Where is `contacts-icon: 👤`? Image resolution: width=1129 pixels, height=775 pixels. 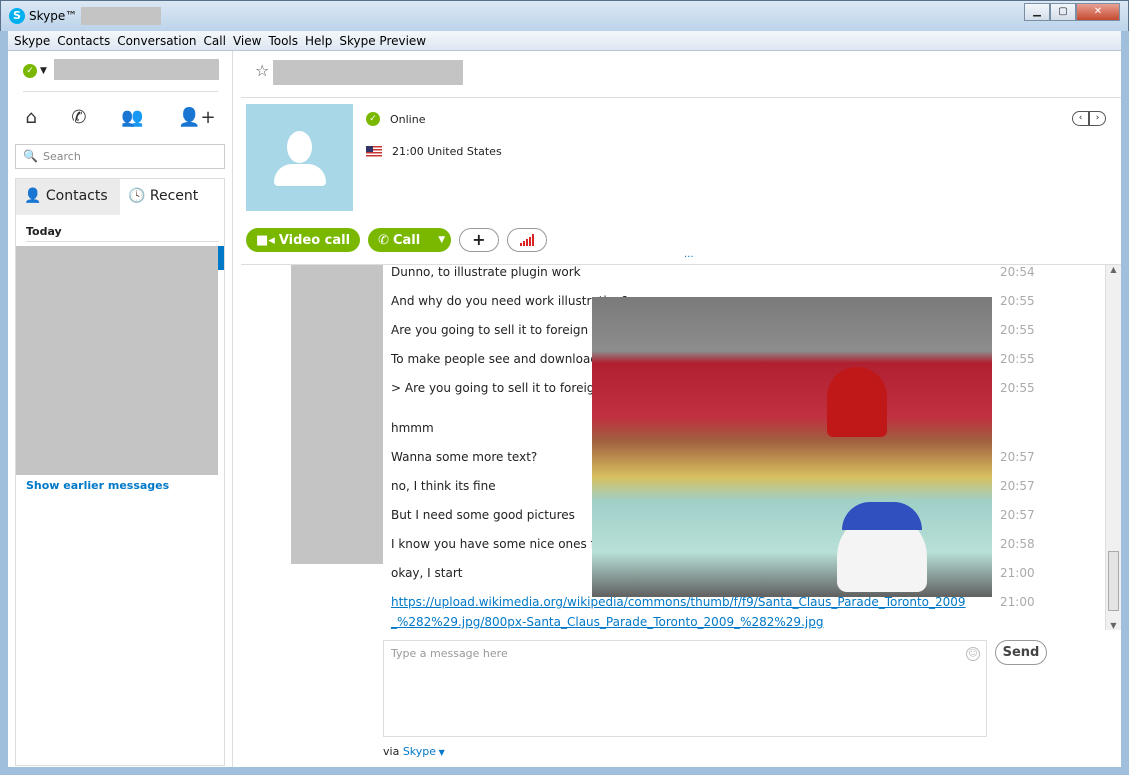 contacts-icon: 👤 is located at coordinates (35, 196).